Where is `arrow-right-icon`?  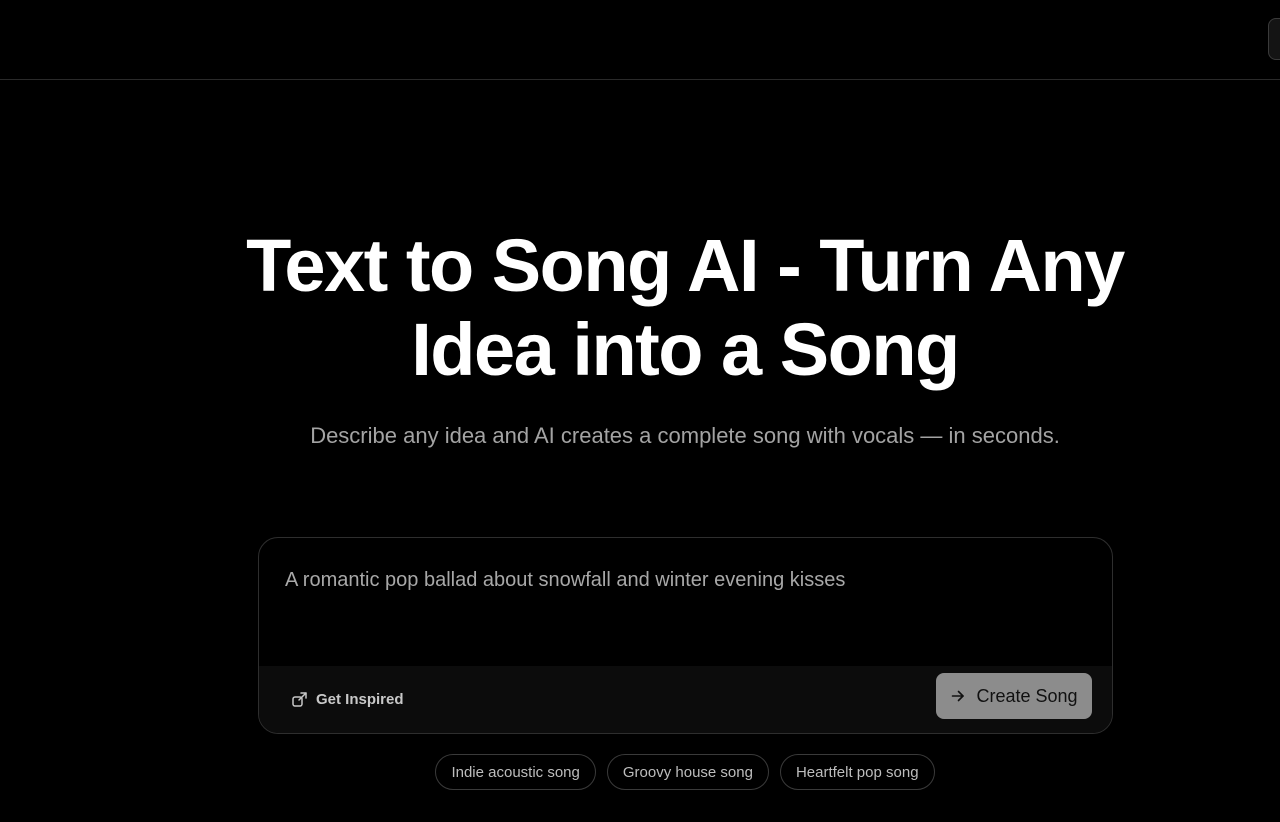 arrow-right-icon is located at coordinates (958, 696).